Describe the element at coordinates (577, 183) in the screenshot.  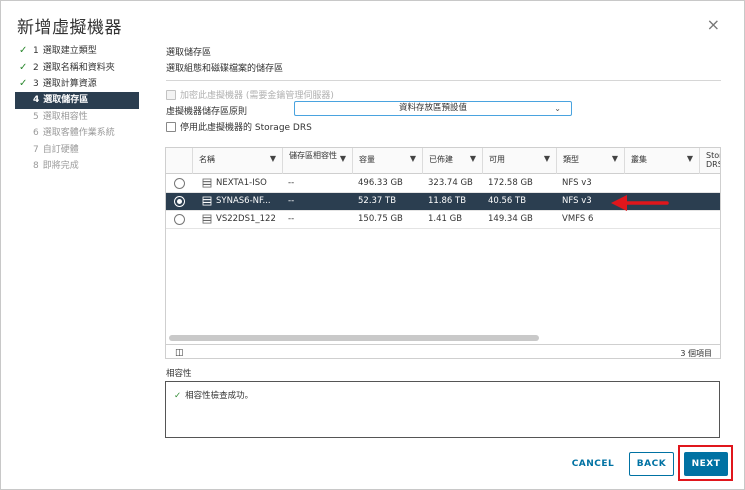
I see `cell-type: NFS v3` at that location.